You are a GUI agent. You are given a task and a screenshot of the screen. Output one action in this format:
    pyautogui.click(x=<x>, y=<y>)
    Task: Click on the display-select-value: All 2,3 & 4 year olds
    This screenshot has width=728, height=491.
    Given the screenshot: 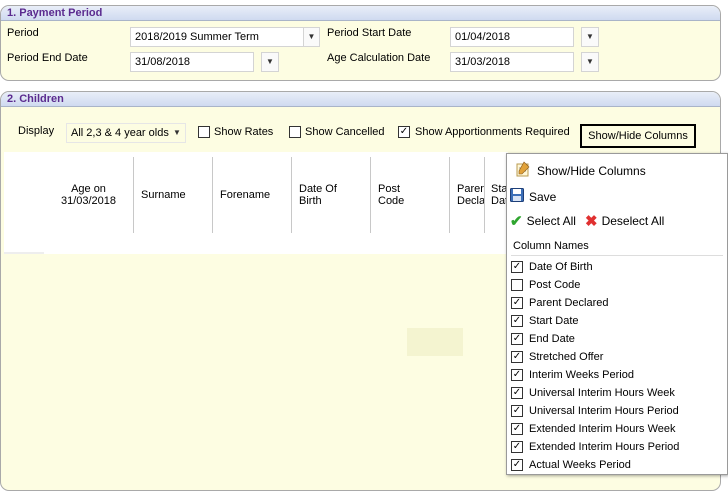 What is the action you would take?
    pyautogui.click(x=120, y=133)
    